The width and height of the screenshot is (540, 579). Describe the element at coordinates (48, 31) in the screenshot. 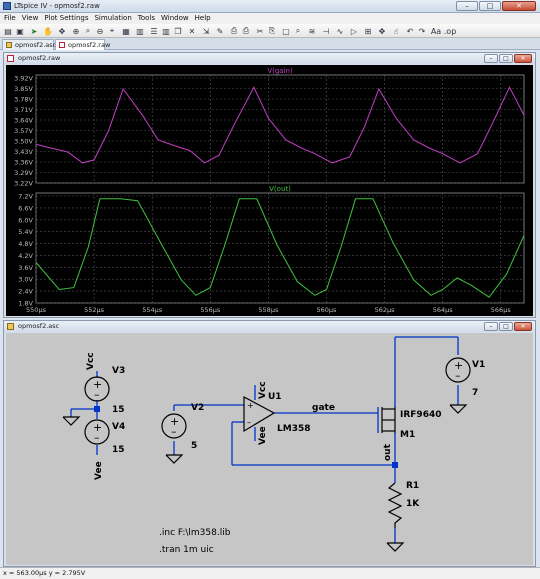

I see `halt-icon: ✋` at that location.